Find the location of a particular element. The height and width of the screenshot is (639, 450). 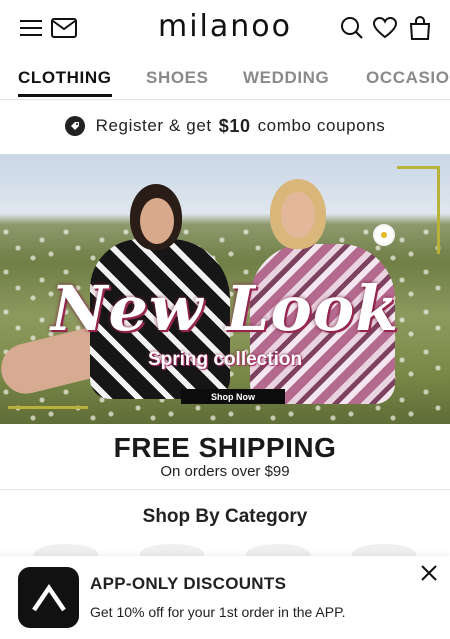

daisy-flower is located at coordinates (384, 235).